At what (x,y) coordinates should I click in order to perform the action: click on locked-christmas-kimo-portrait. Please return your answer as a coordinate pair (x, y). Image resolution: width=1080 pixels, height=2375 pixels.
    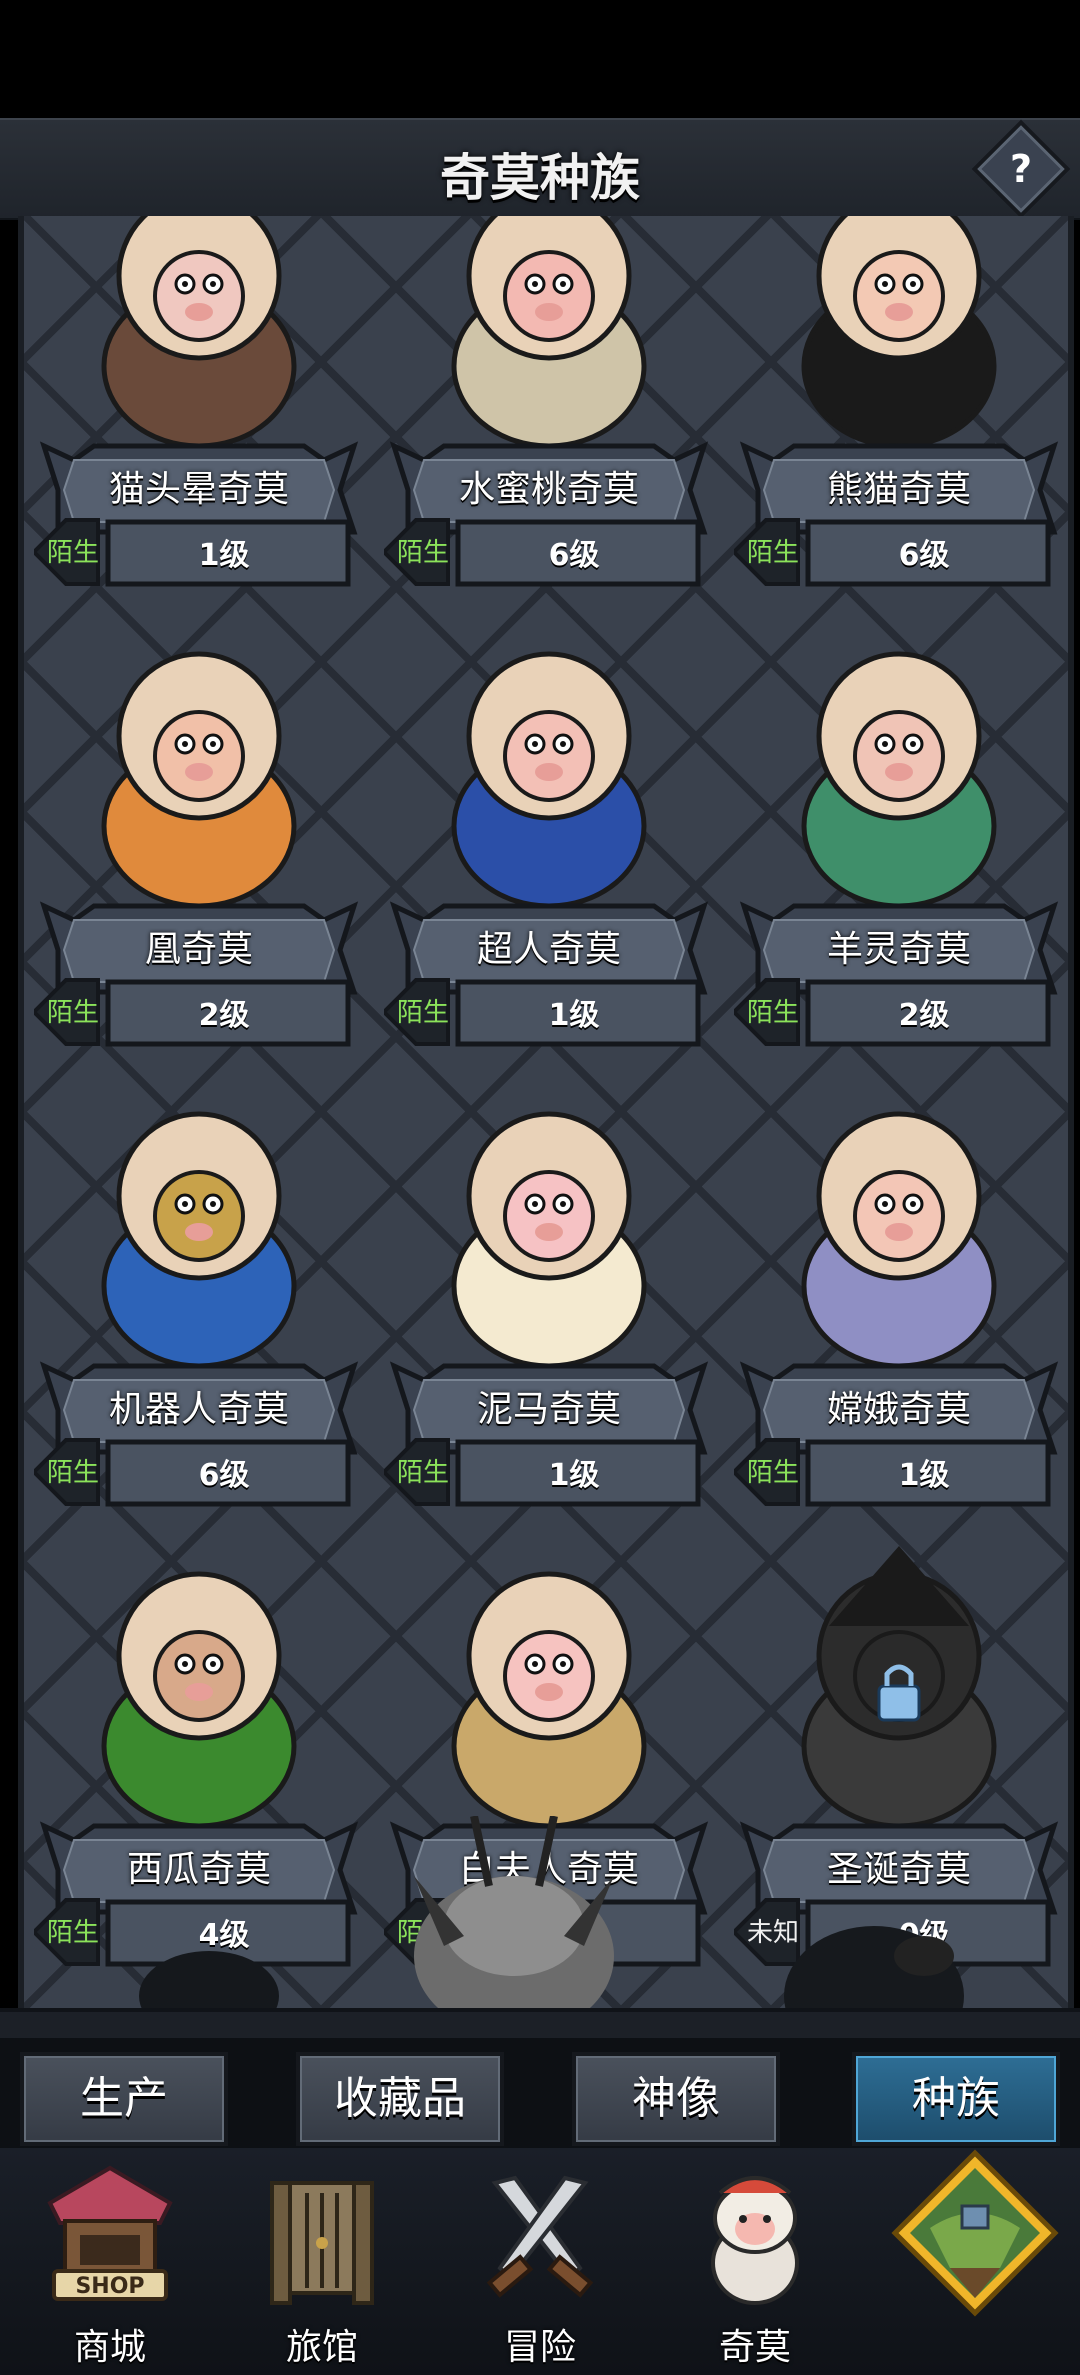
    Looking at the image, I should click on (899, 1681).